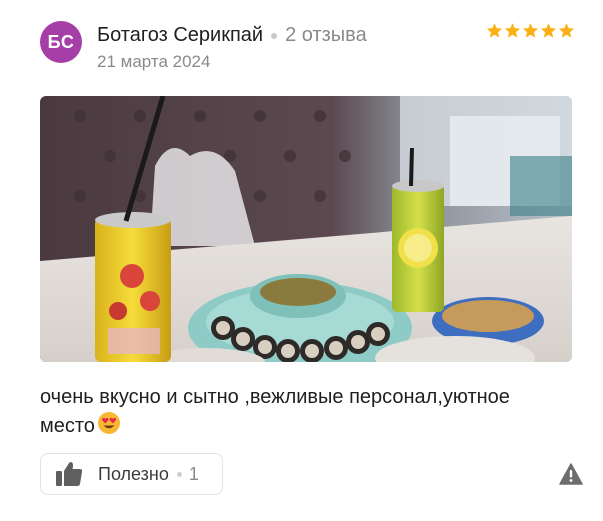  I want to click on helpful-button: Полезно 1, so click(131, 474).